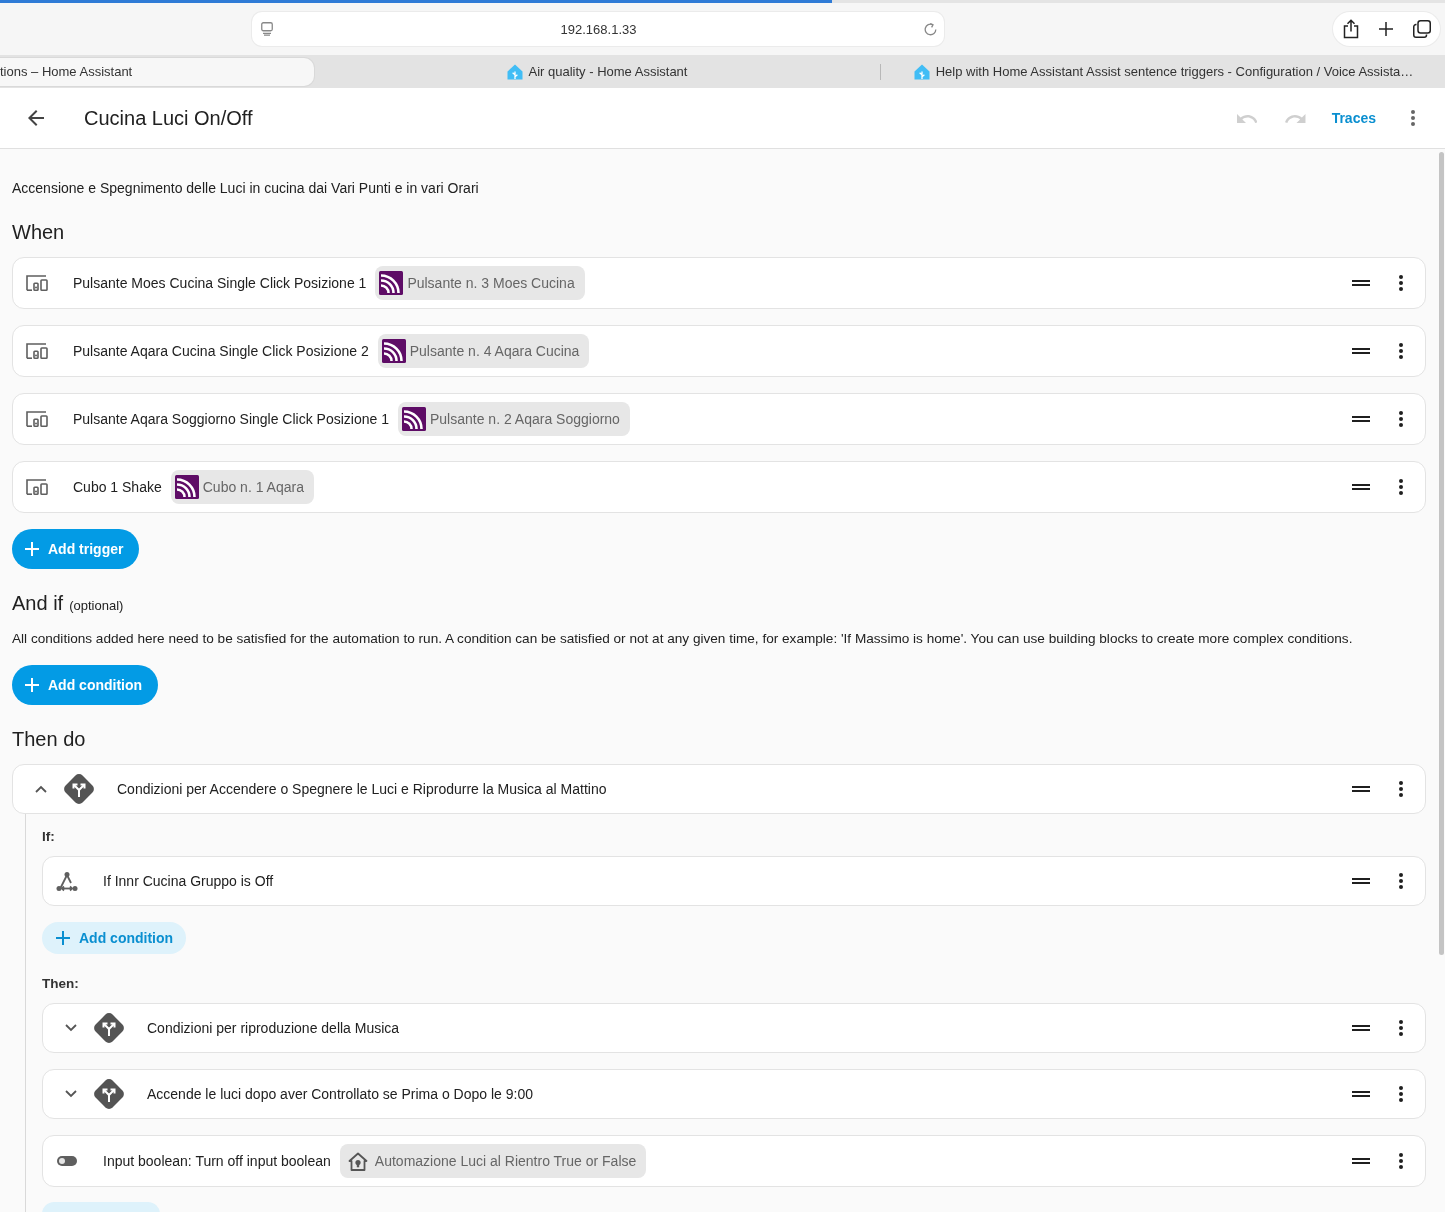  What do you see at coordinates (41, 789) in the screenshot?
I see `chevron-up-icon` at bounding box center [41, 789].